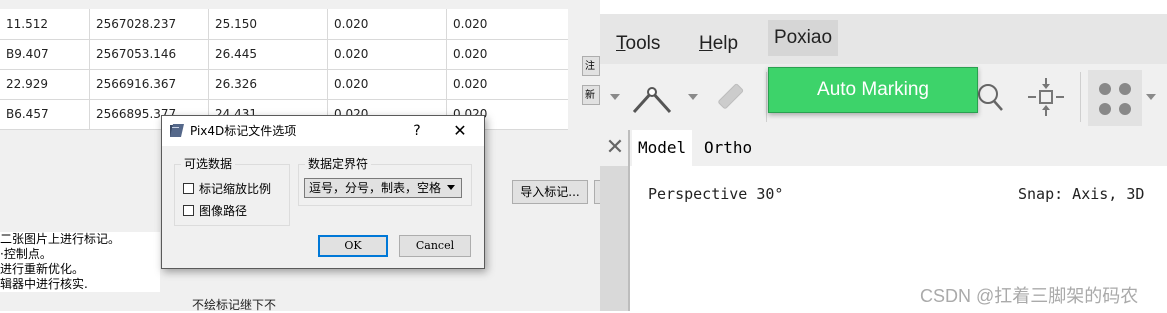  Describe the element at coordinates (26, 254) in the screenshot. I see `instruction-line: ·控制点。` at that location.